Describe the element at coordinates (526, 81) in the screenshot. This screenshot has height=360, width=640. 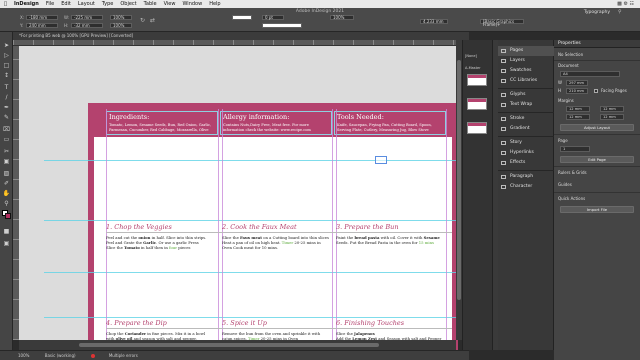
I see `panel-cc-libraries: CC Libraries` at that location.